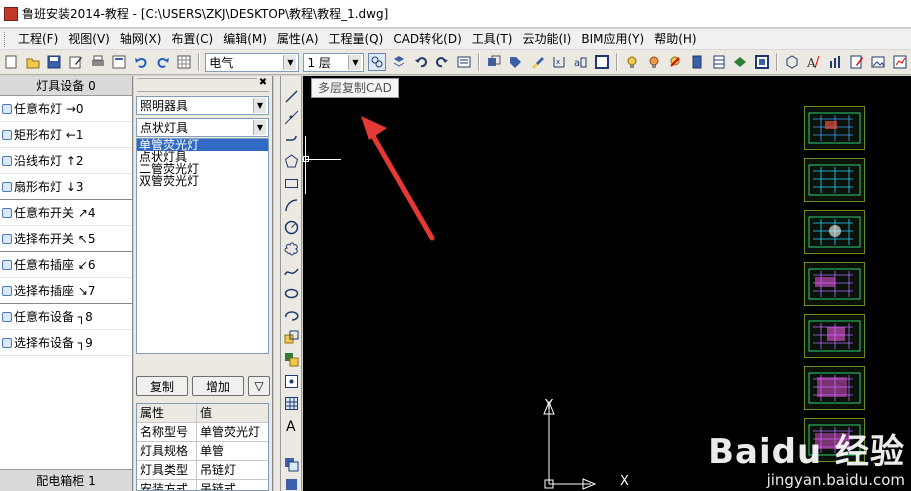 The width and height of the screenshot is (911, 491). What do you see at coordinates (232, 451) in the screenshot?
I see `property-value: 单管` at bounding box center [232, 451].